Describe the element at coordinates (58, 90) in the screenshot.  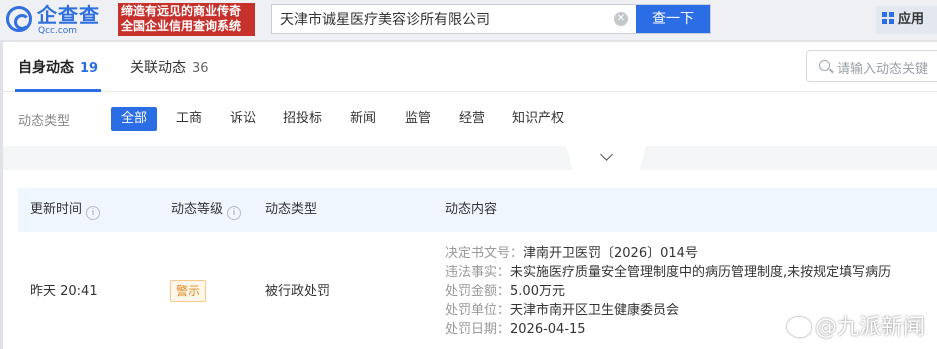
I see `active-tab-indicator` at that location.